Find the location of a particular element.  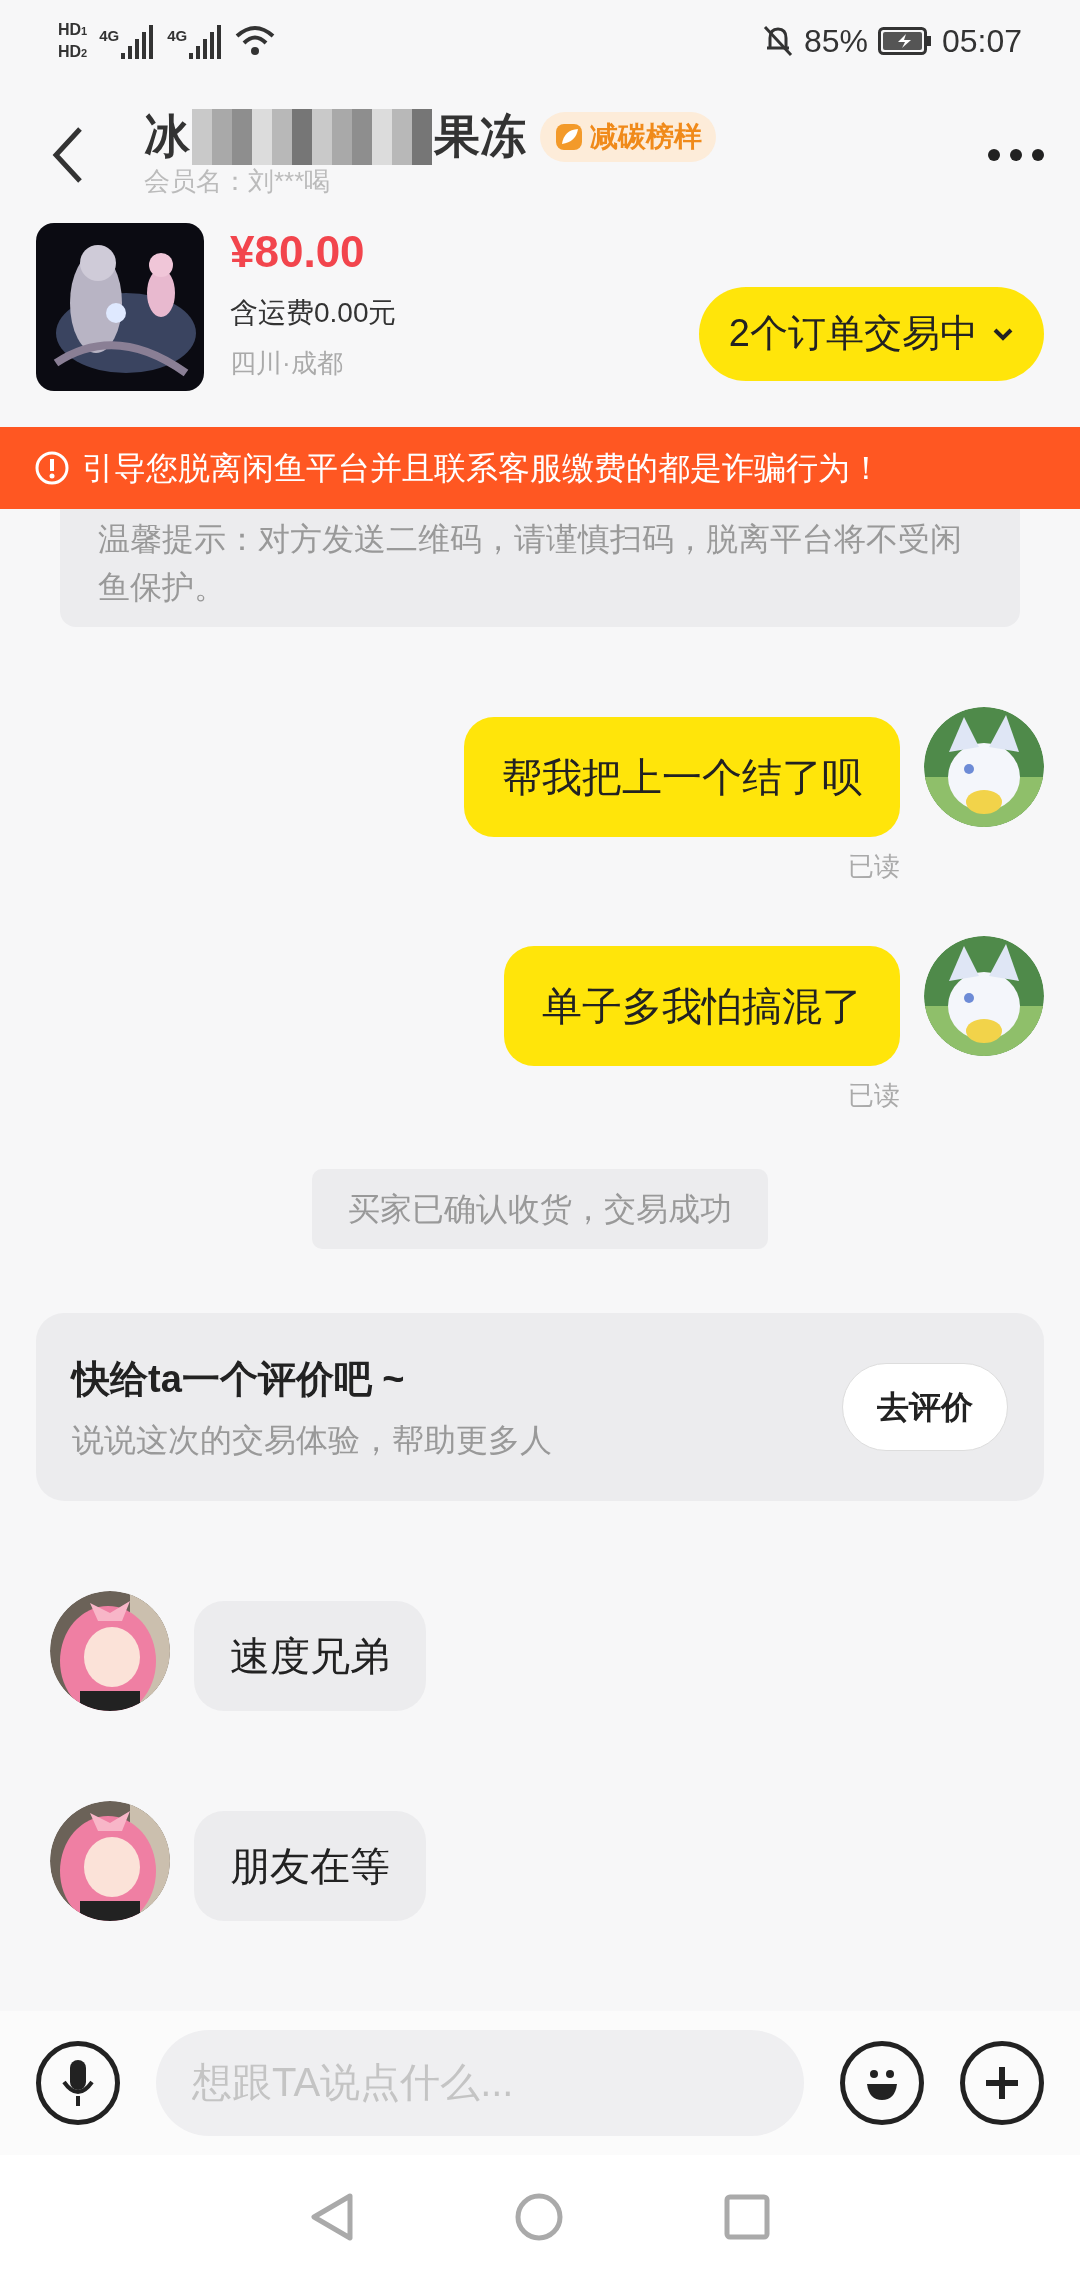

message-bubble: 速度兄弟 is located at coordinates (310, 1656).